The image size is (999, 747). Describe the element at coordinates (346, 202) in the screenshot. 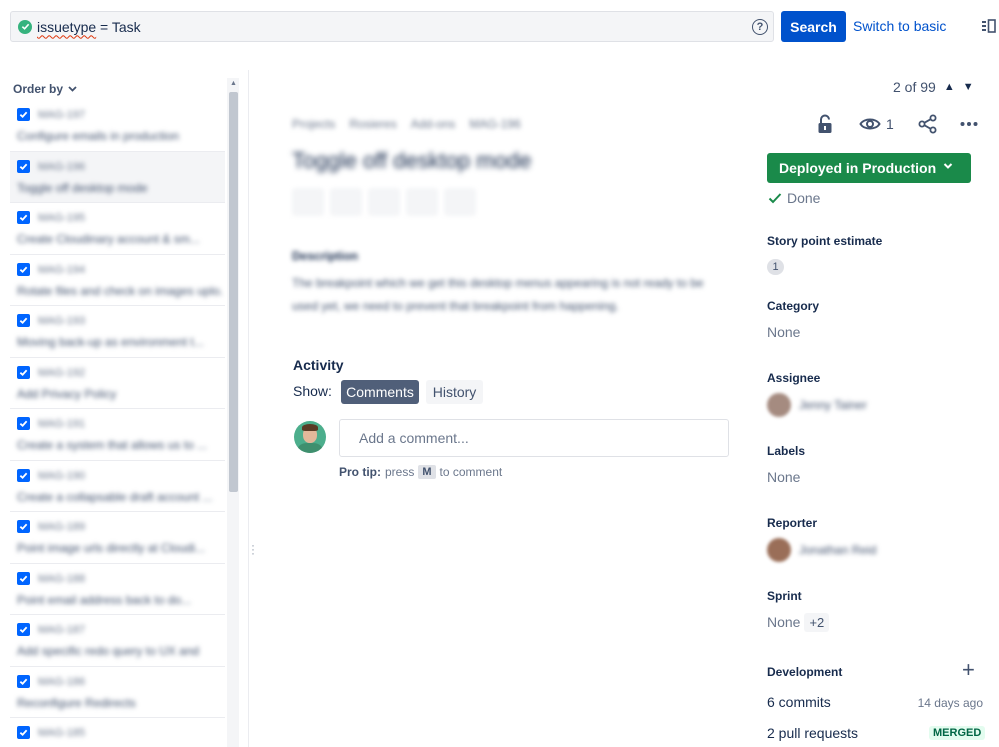

I see `child-issue-icon` at that location.